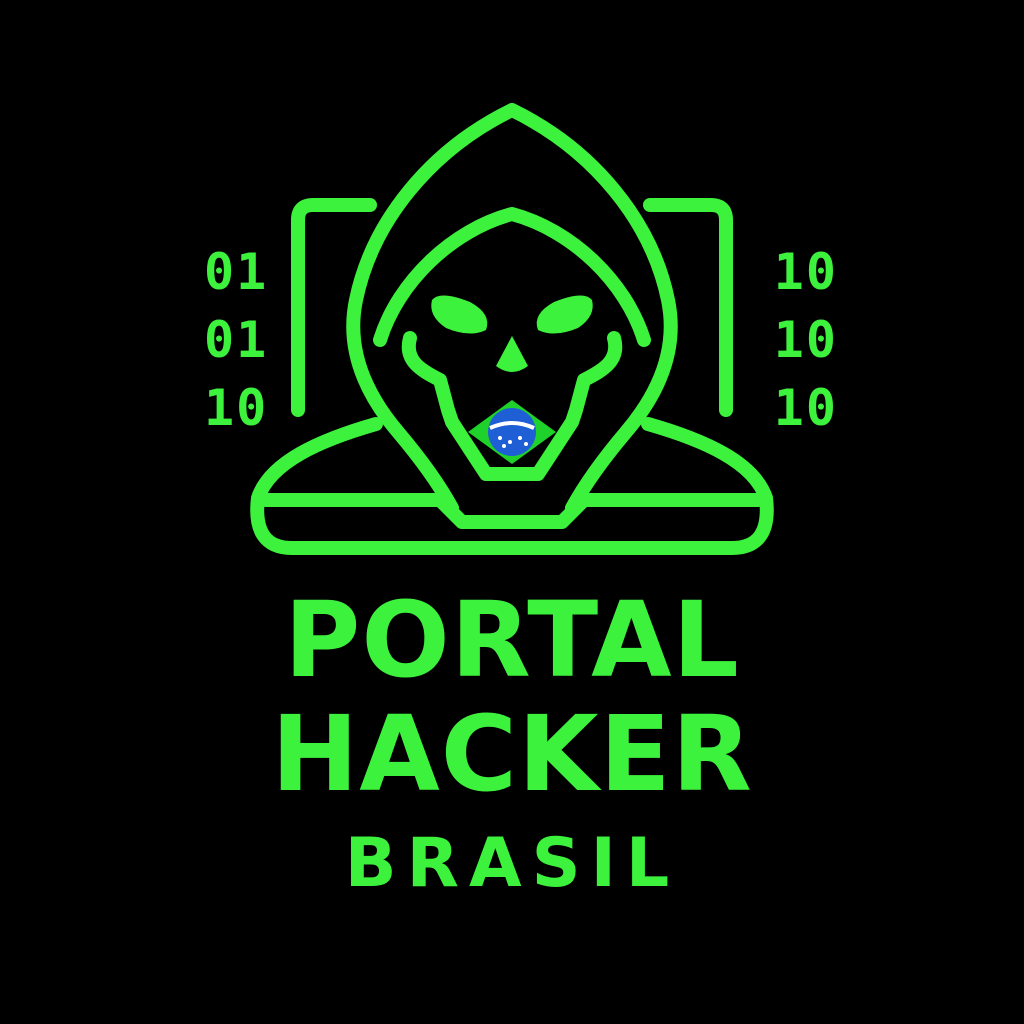  I want to click on skull-nose, so click(512, 354).